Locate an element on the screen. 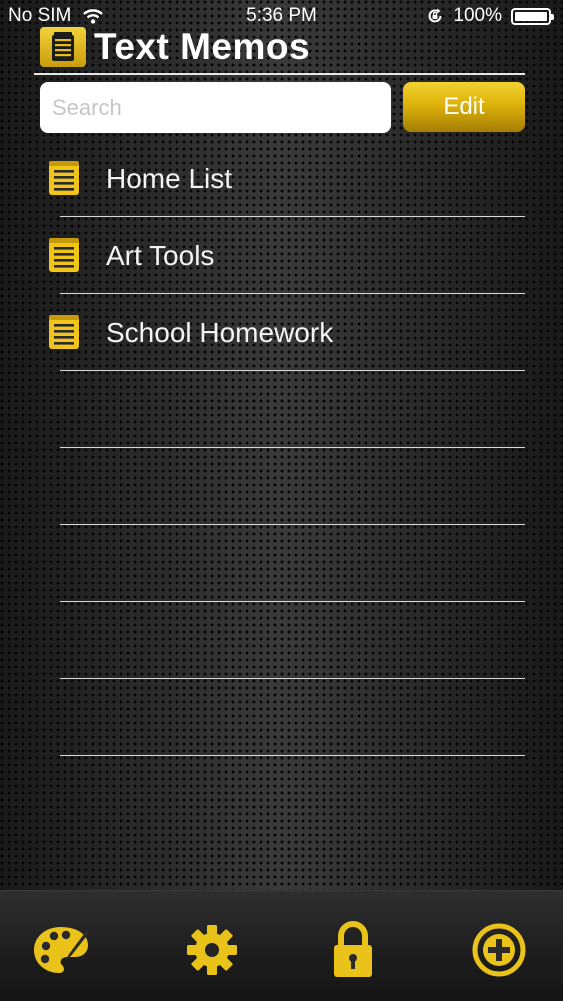  palette-icon is located at coordinates (61, 950).